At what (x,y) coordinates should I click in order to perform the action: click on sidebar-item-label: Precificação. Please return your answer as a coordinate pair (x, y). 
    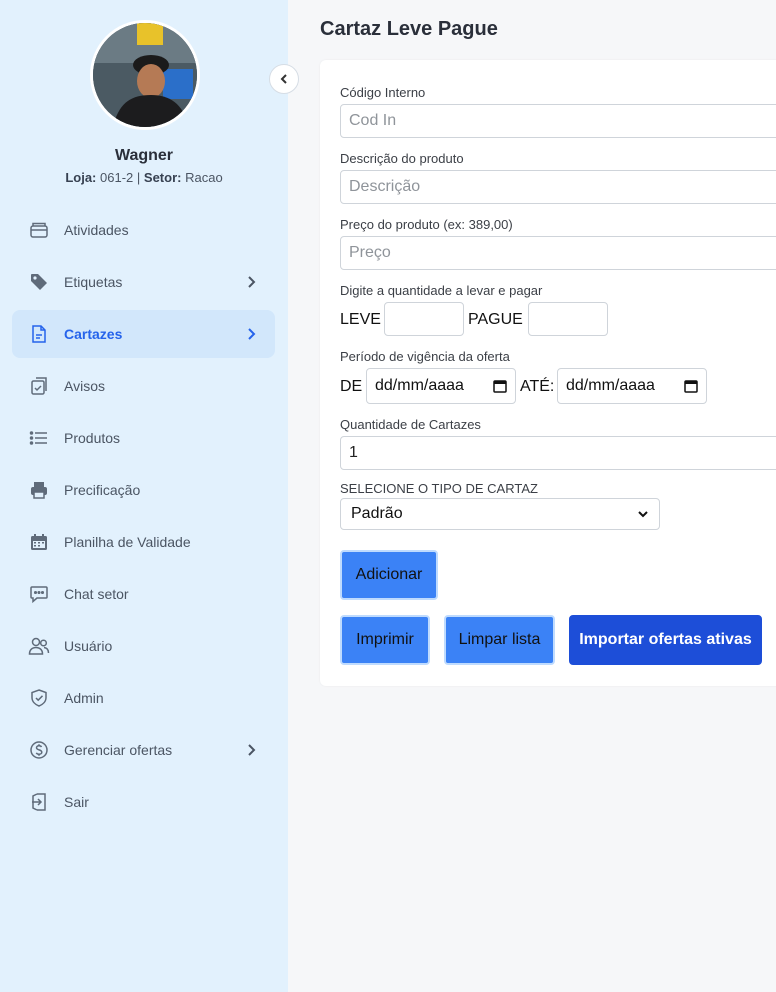
    Looking at the image, I should click on (102, 490).